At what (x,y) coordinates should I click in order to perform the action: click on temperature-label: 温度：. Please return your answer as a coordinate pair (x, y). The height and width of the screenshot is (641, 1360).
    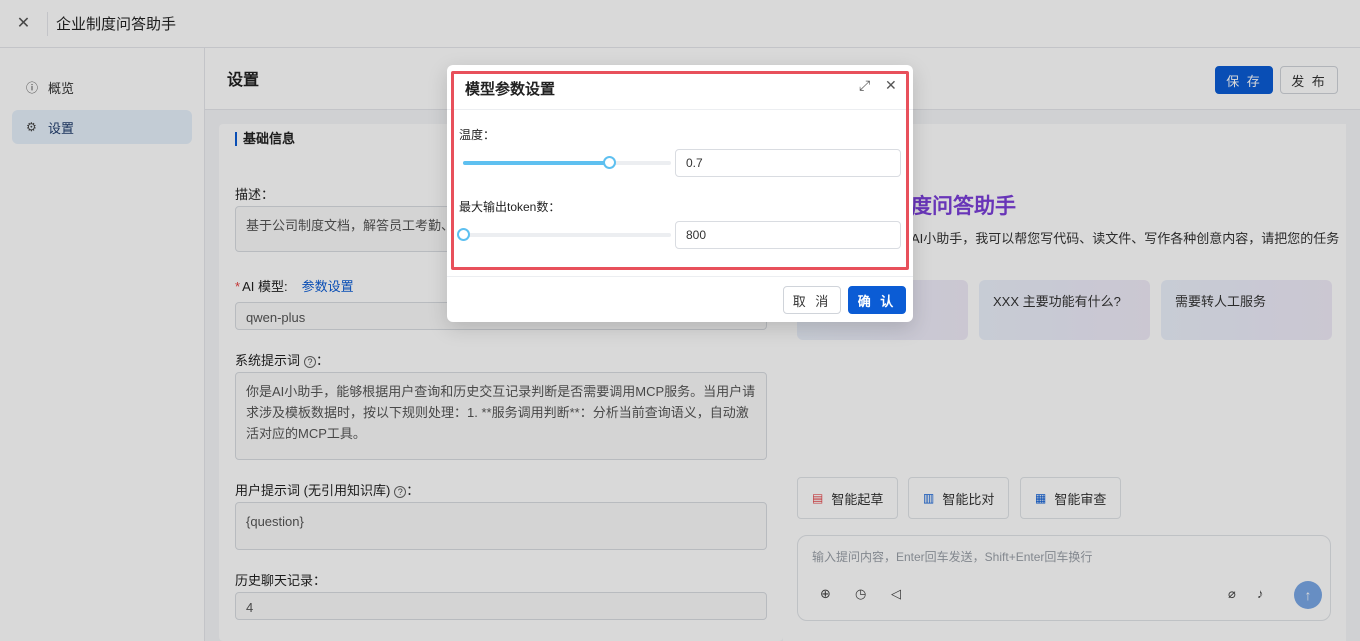
    Looking at the image, I should click on (477, 135).